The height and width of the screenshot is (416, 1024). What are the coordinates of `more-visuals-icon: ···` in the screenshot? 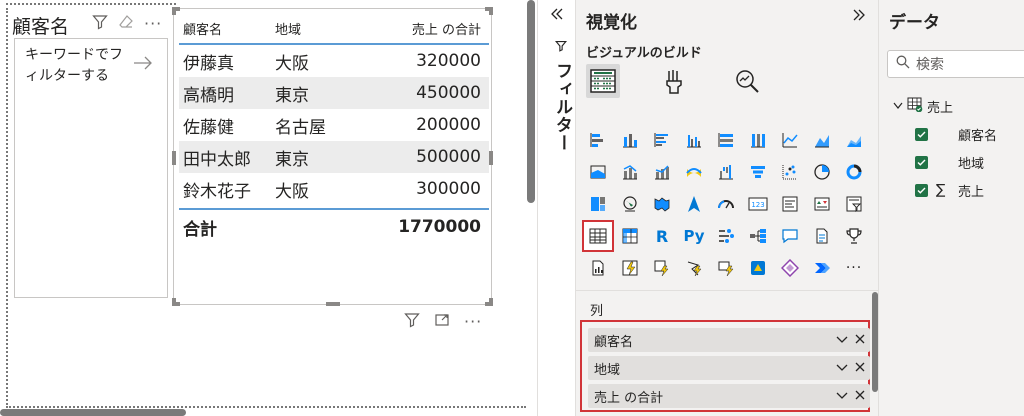 It's located at (854, 268).